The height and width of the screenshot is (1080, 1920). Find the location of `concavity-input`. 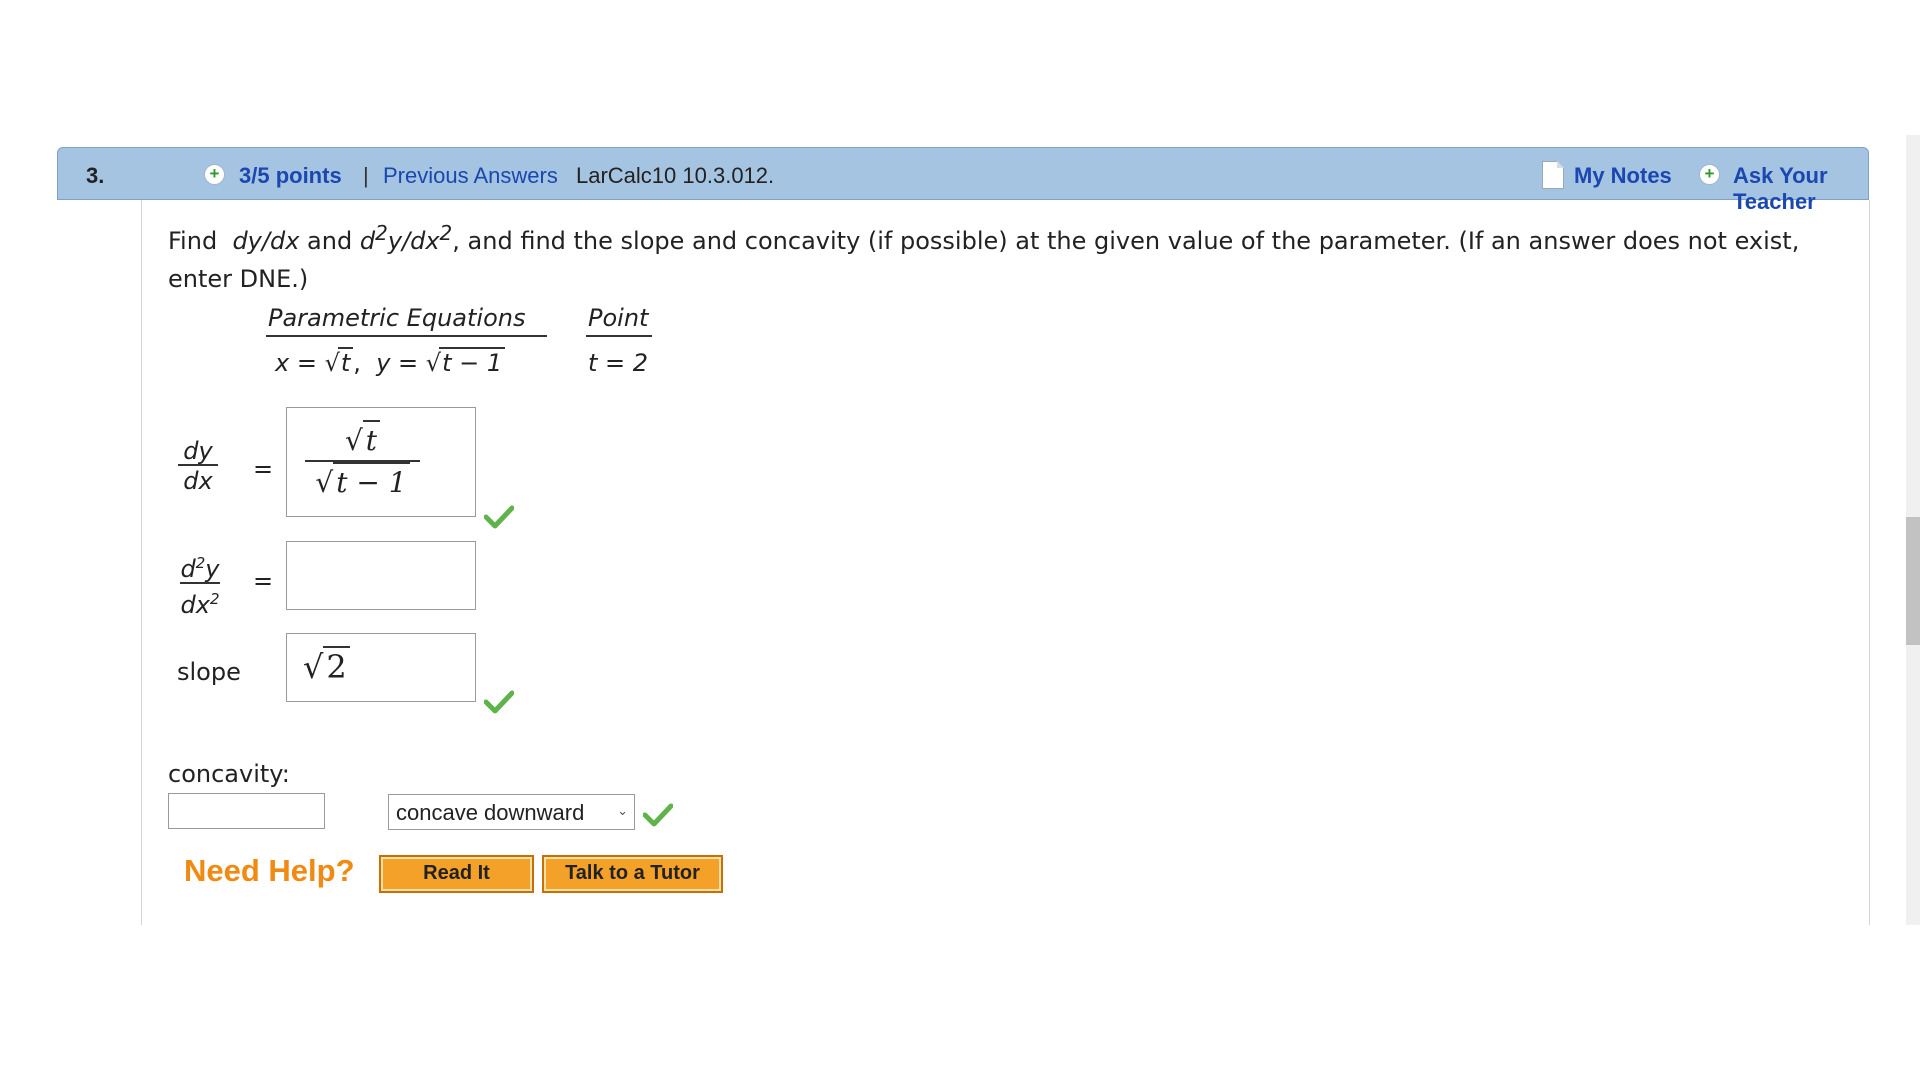

concavity-input is located at coordinates (246, 811).